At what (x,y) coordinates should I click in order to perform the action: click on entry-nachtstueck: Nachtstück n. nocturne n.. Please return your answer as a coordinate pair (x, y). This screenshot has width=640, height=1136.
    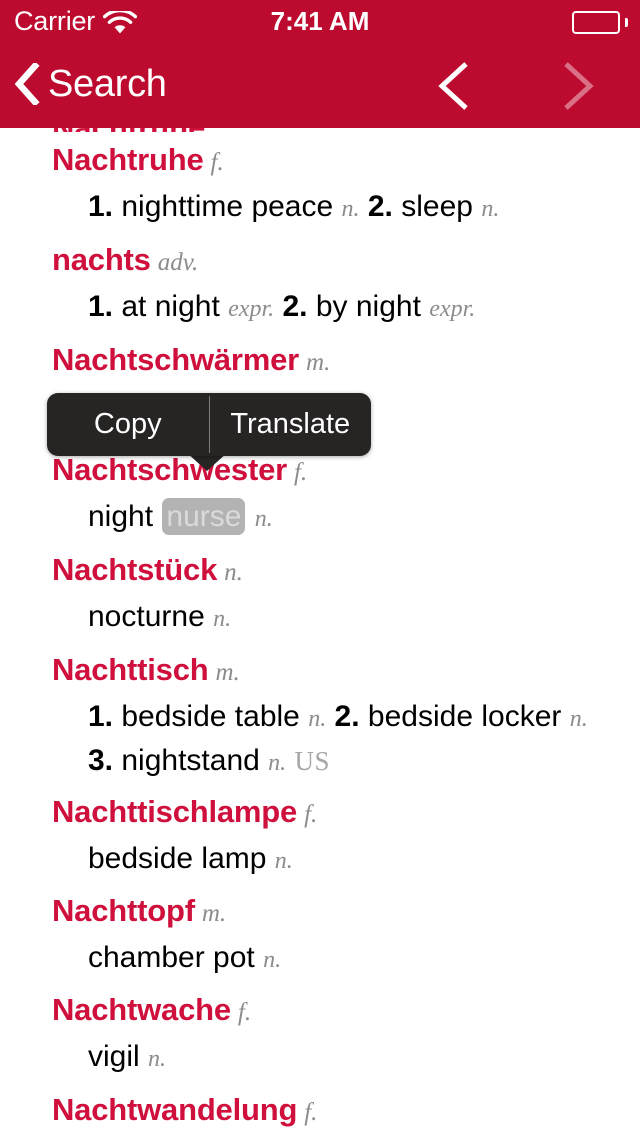
    Looking at the image, I should click on (320, 595).